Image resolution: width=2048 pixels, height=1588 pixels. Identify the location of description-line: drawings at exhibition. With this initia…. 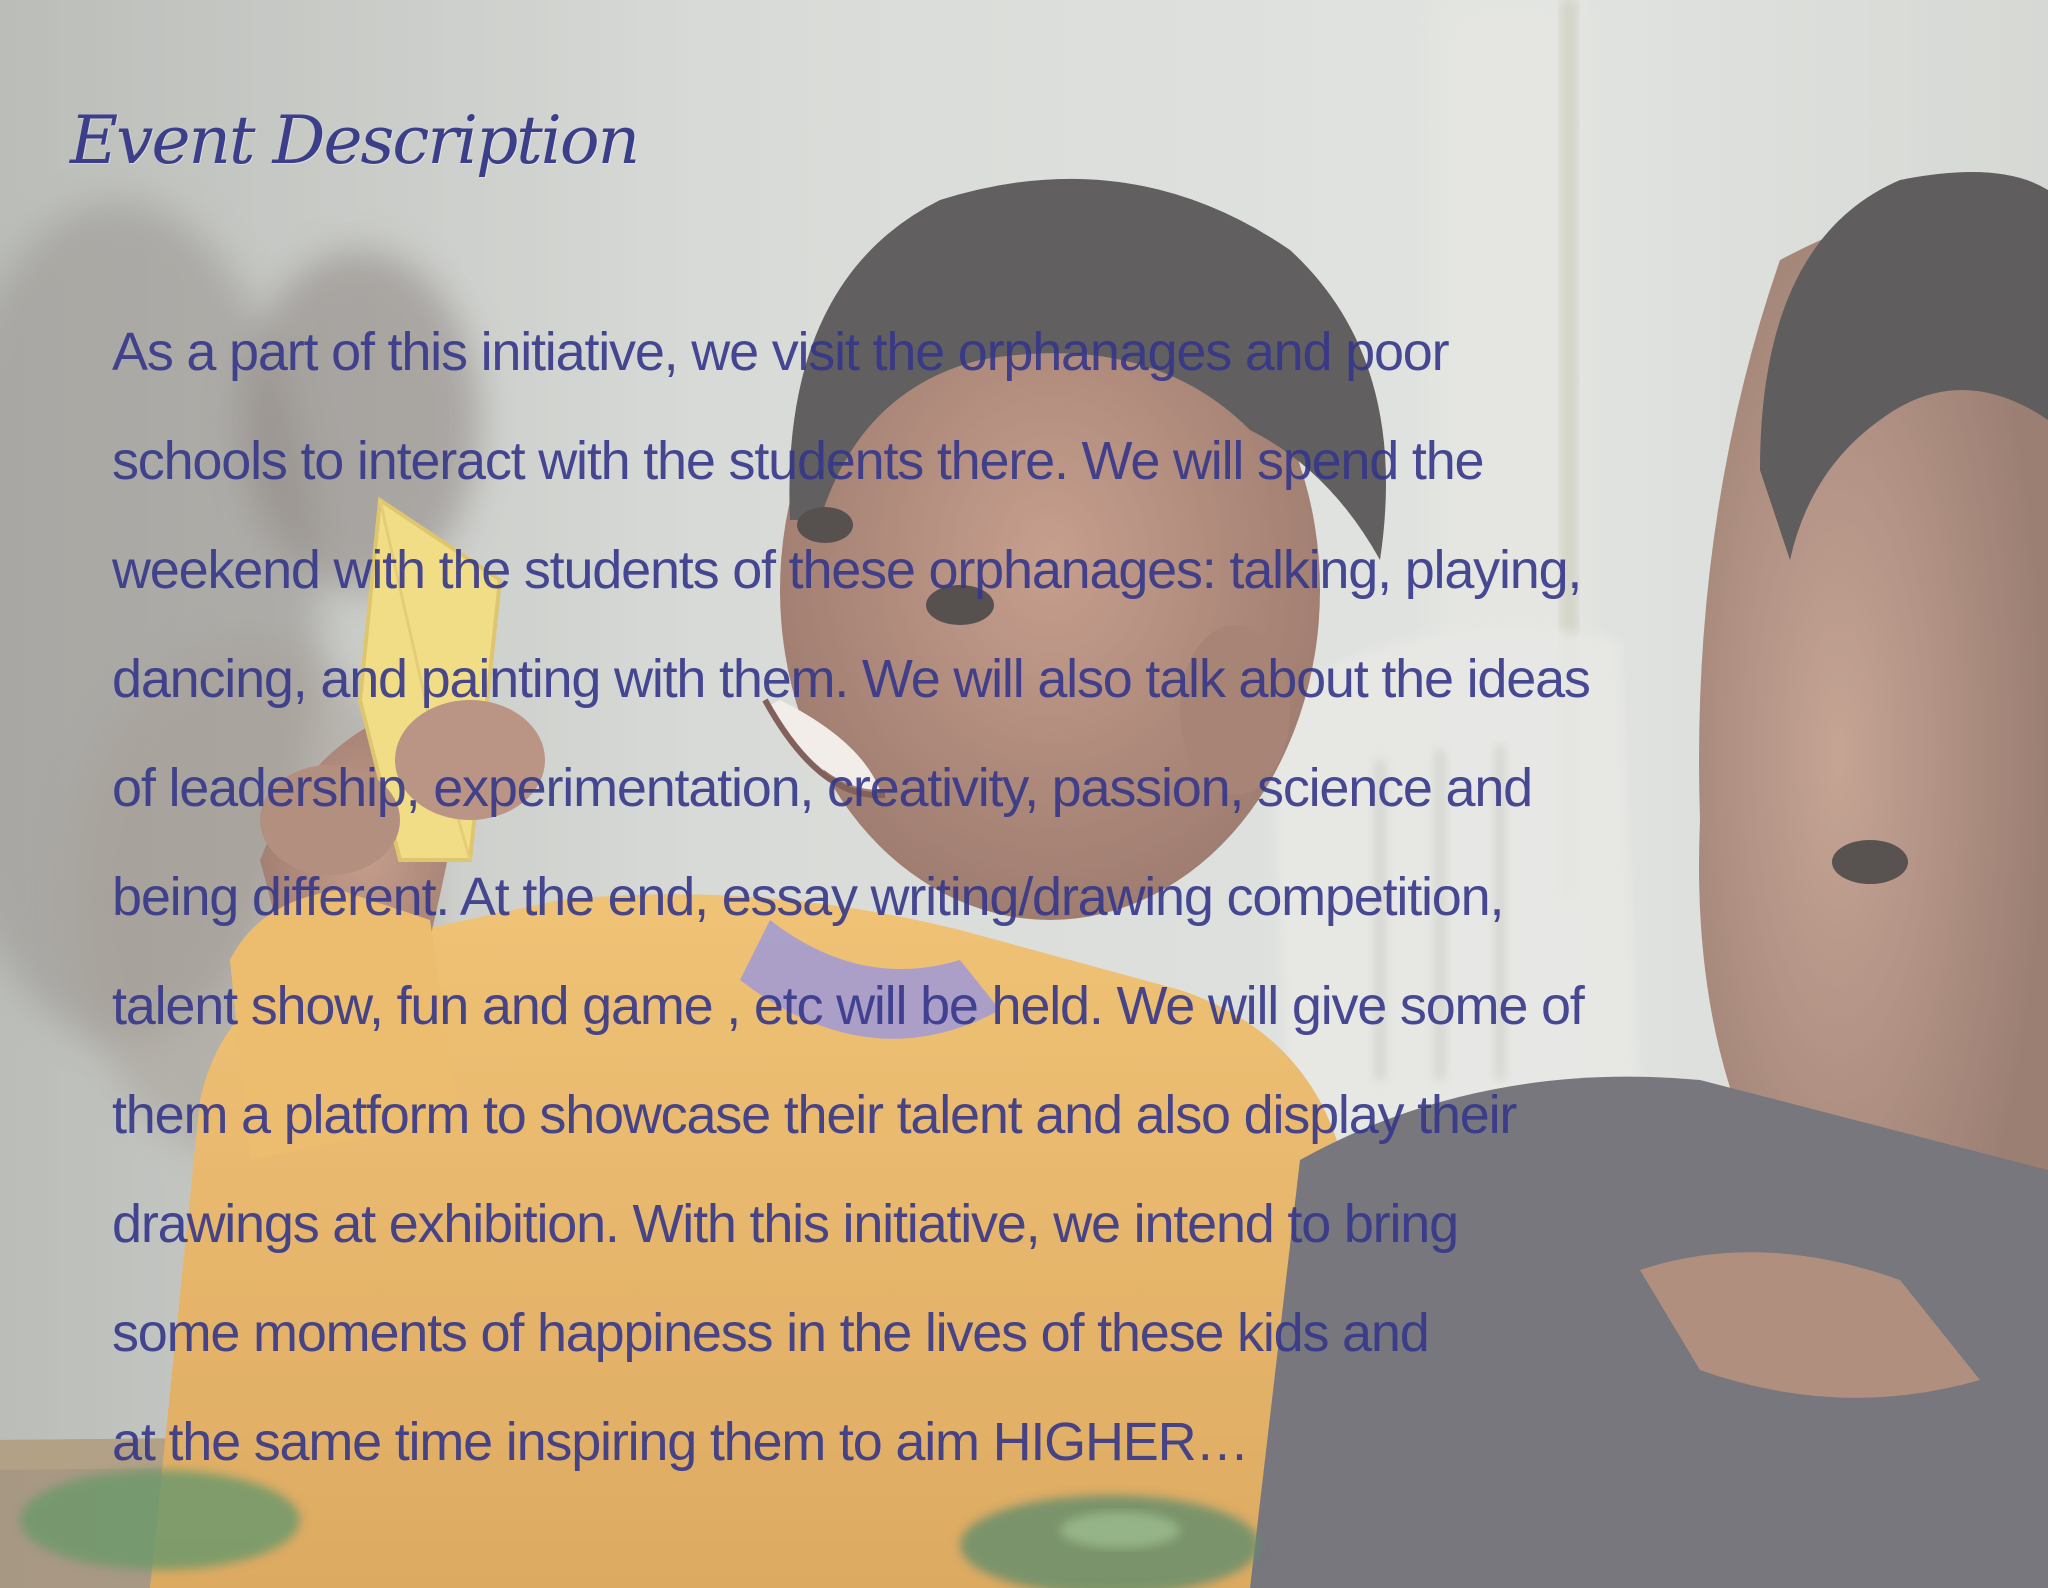
(785, 1224).